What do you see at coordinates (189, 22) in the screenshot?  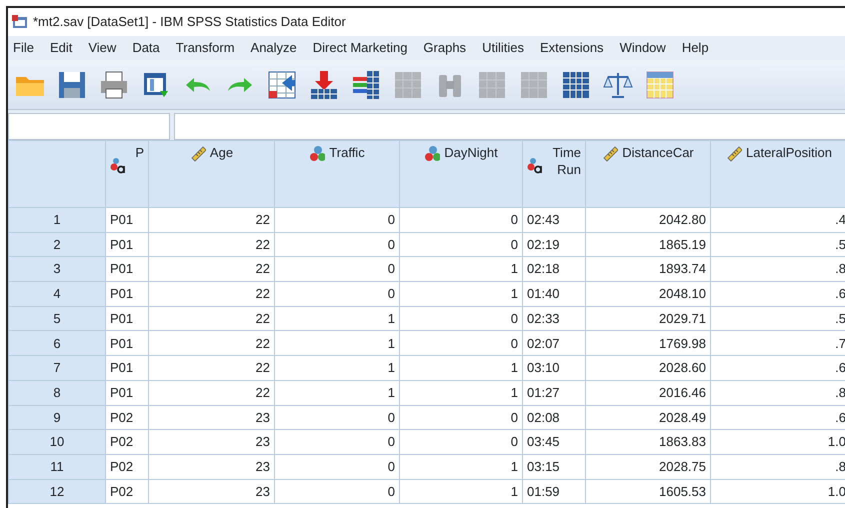 I see `window-title: *mt2.sav [DataSet1] - IBM SPSS Statistics Data Editor` at bounding box center [189, 22].